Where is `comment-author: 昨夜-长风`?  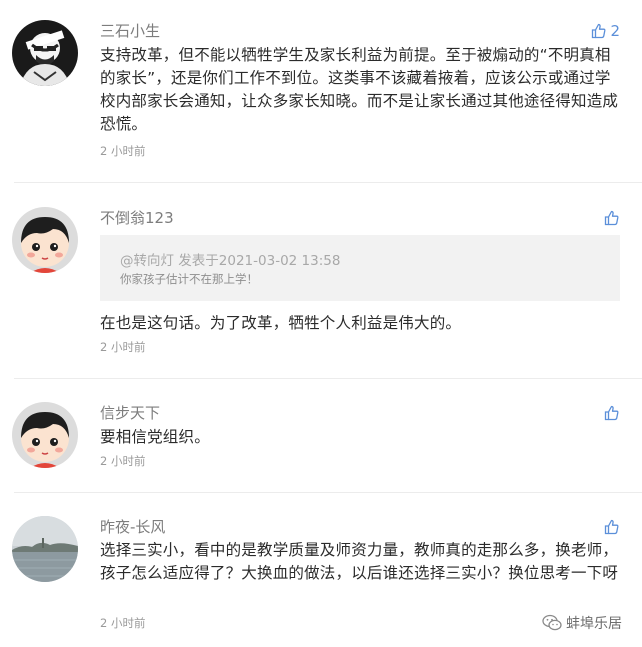 comment-author: 昨夜-长风 is located at coordinates (132, 527).